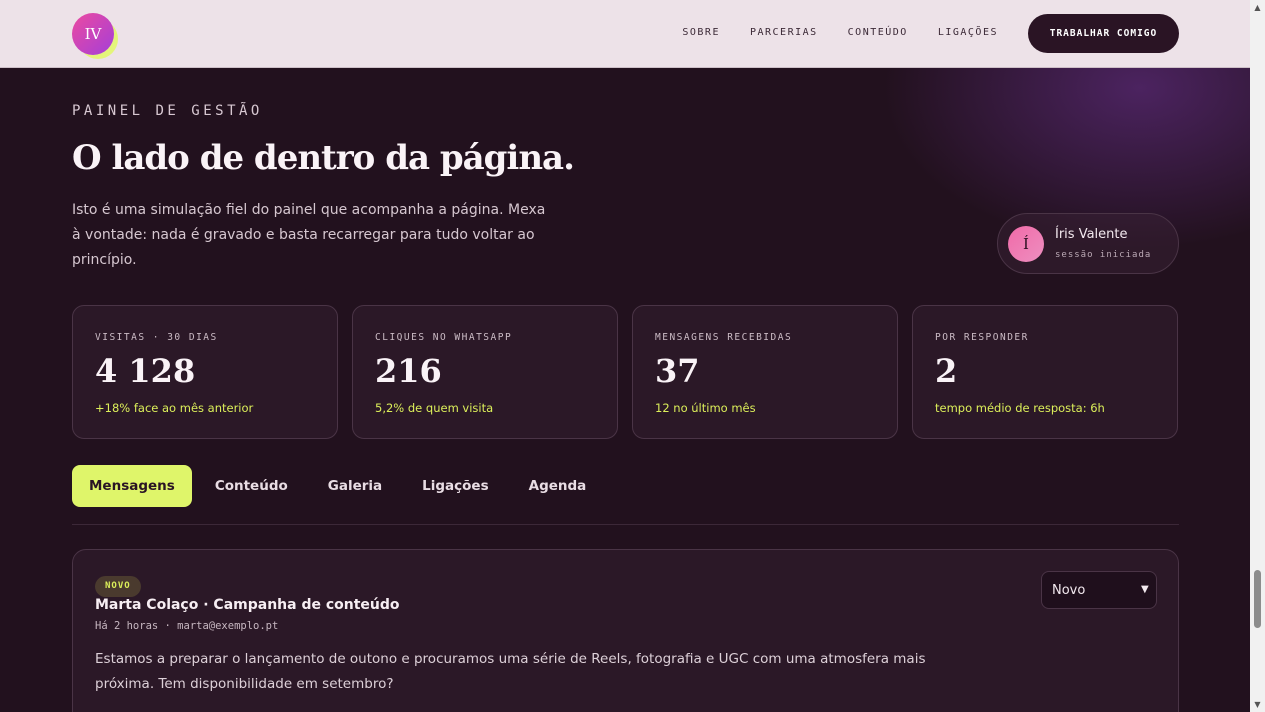 Image resolution: width=1265 pixels, height=712 pixels. I want to click on work-with-me-button: TRABALHAR COMIGO, so click(1103, 33).